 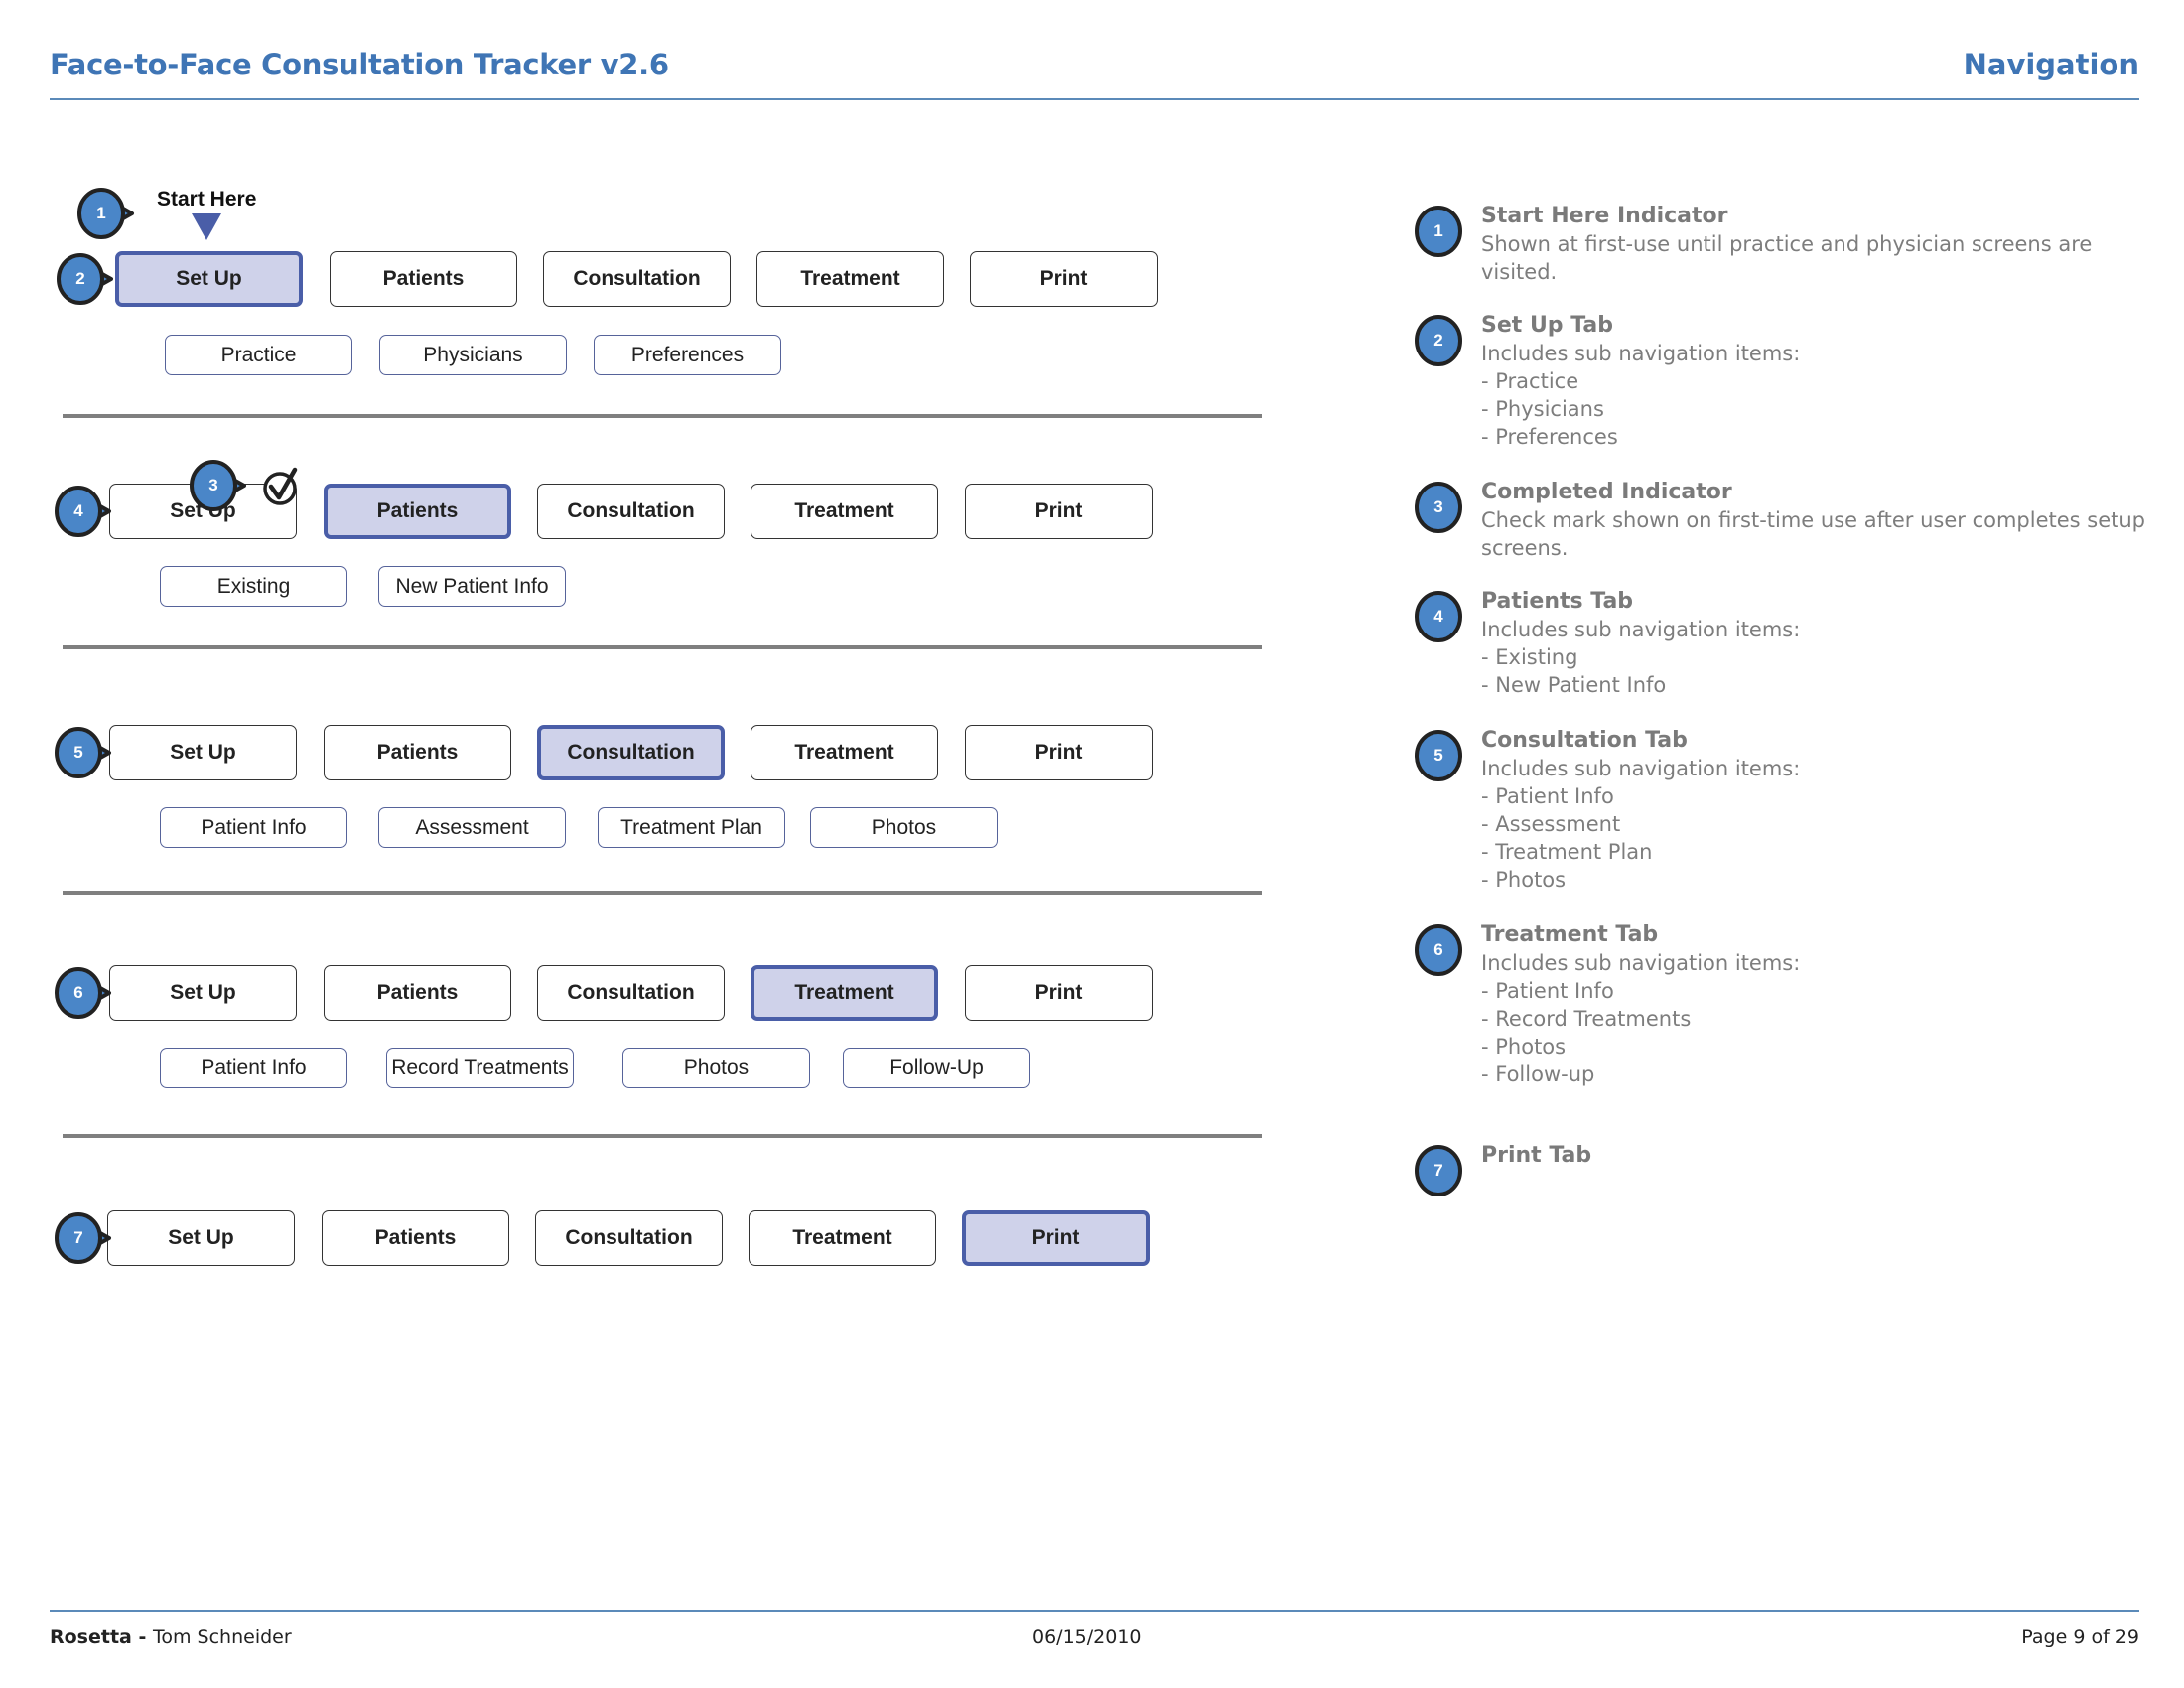 I want to click on footer-author: Tom Schneider, so click(x=222, y=1637).